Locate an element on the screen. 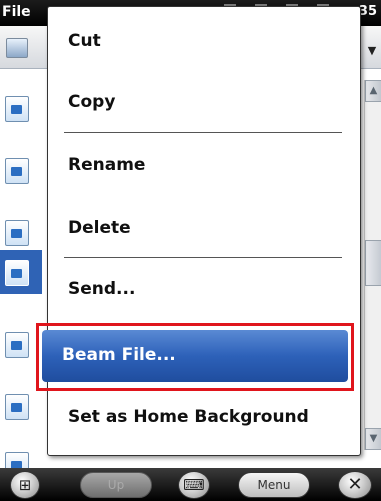 This screenshot has height=501, width=381. close-icon: ✕ is located at coordinates (355, 484).